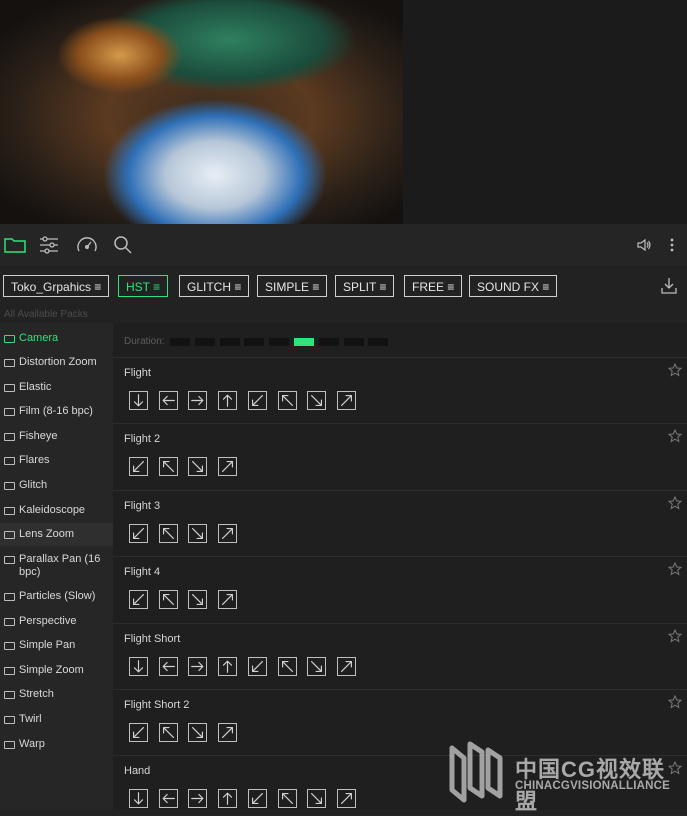 This screenshot has height=816, width=687. I want to click on category-warp: Warp, so click(56, 744).